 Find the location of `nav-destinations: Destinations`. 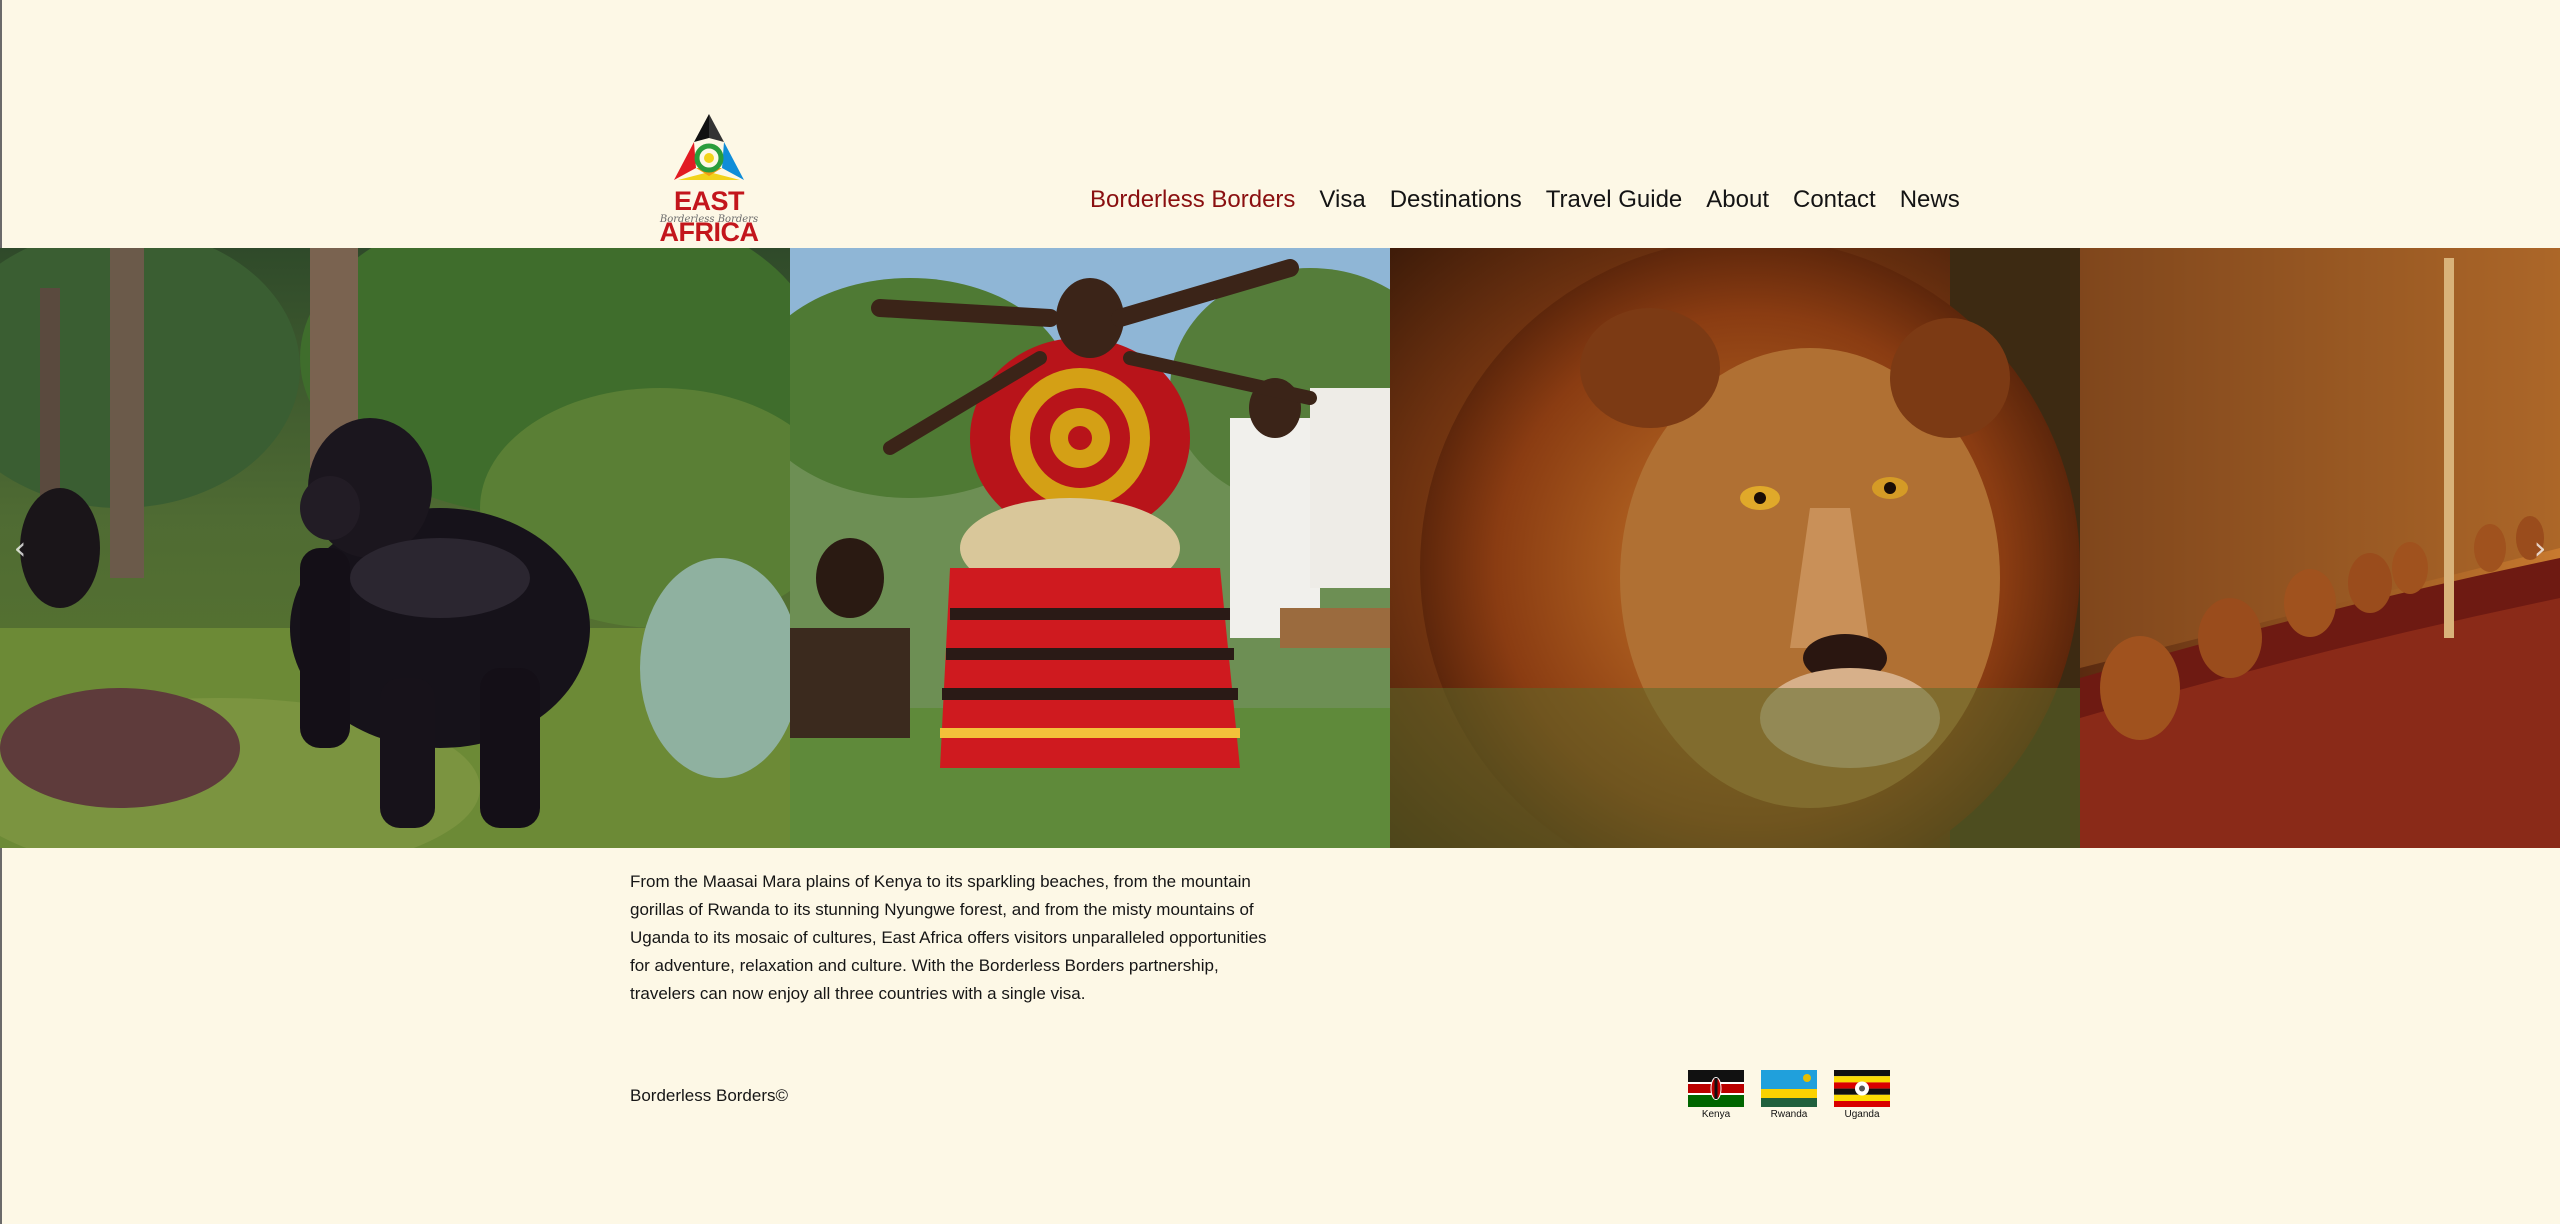

nav-destinations: Destinations is located at coordinates (1456, 200).